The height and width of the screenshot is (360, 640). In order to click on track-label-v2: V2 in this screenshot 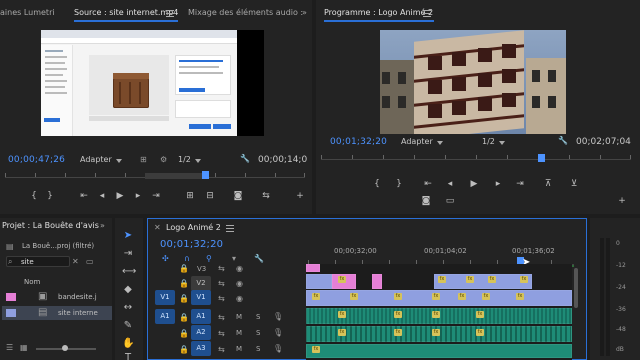, I will do `click(201, 283)`.